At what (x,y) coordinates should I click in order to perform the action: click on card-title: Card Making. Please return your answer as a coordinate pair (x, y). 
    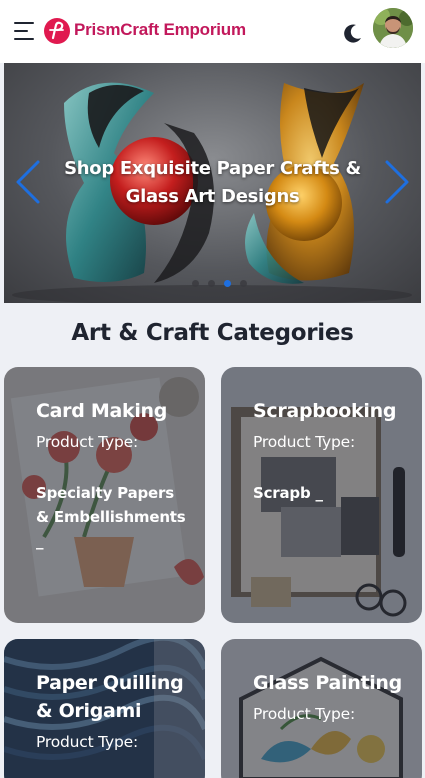
    Looking at the image, I should click on (102, 411).